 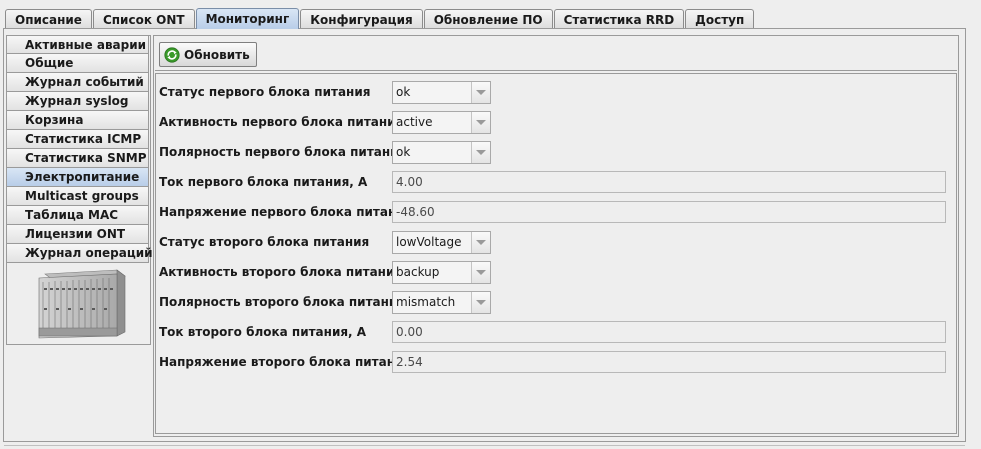 What do you see at coordinates (556, 272) in the screenshot?
I see `psu2-activity-row: Активность второго блока питания backup` at bounding box center [556, 272].